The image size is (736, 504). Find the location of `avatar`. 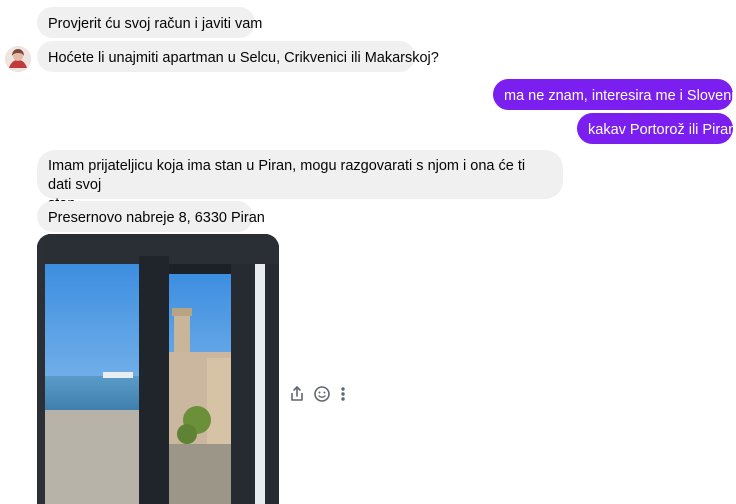

avatar is located at coordinates (18, 59).